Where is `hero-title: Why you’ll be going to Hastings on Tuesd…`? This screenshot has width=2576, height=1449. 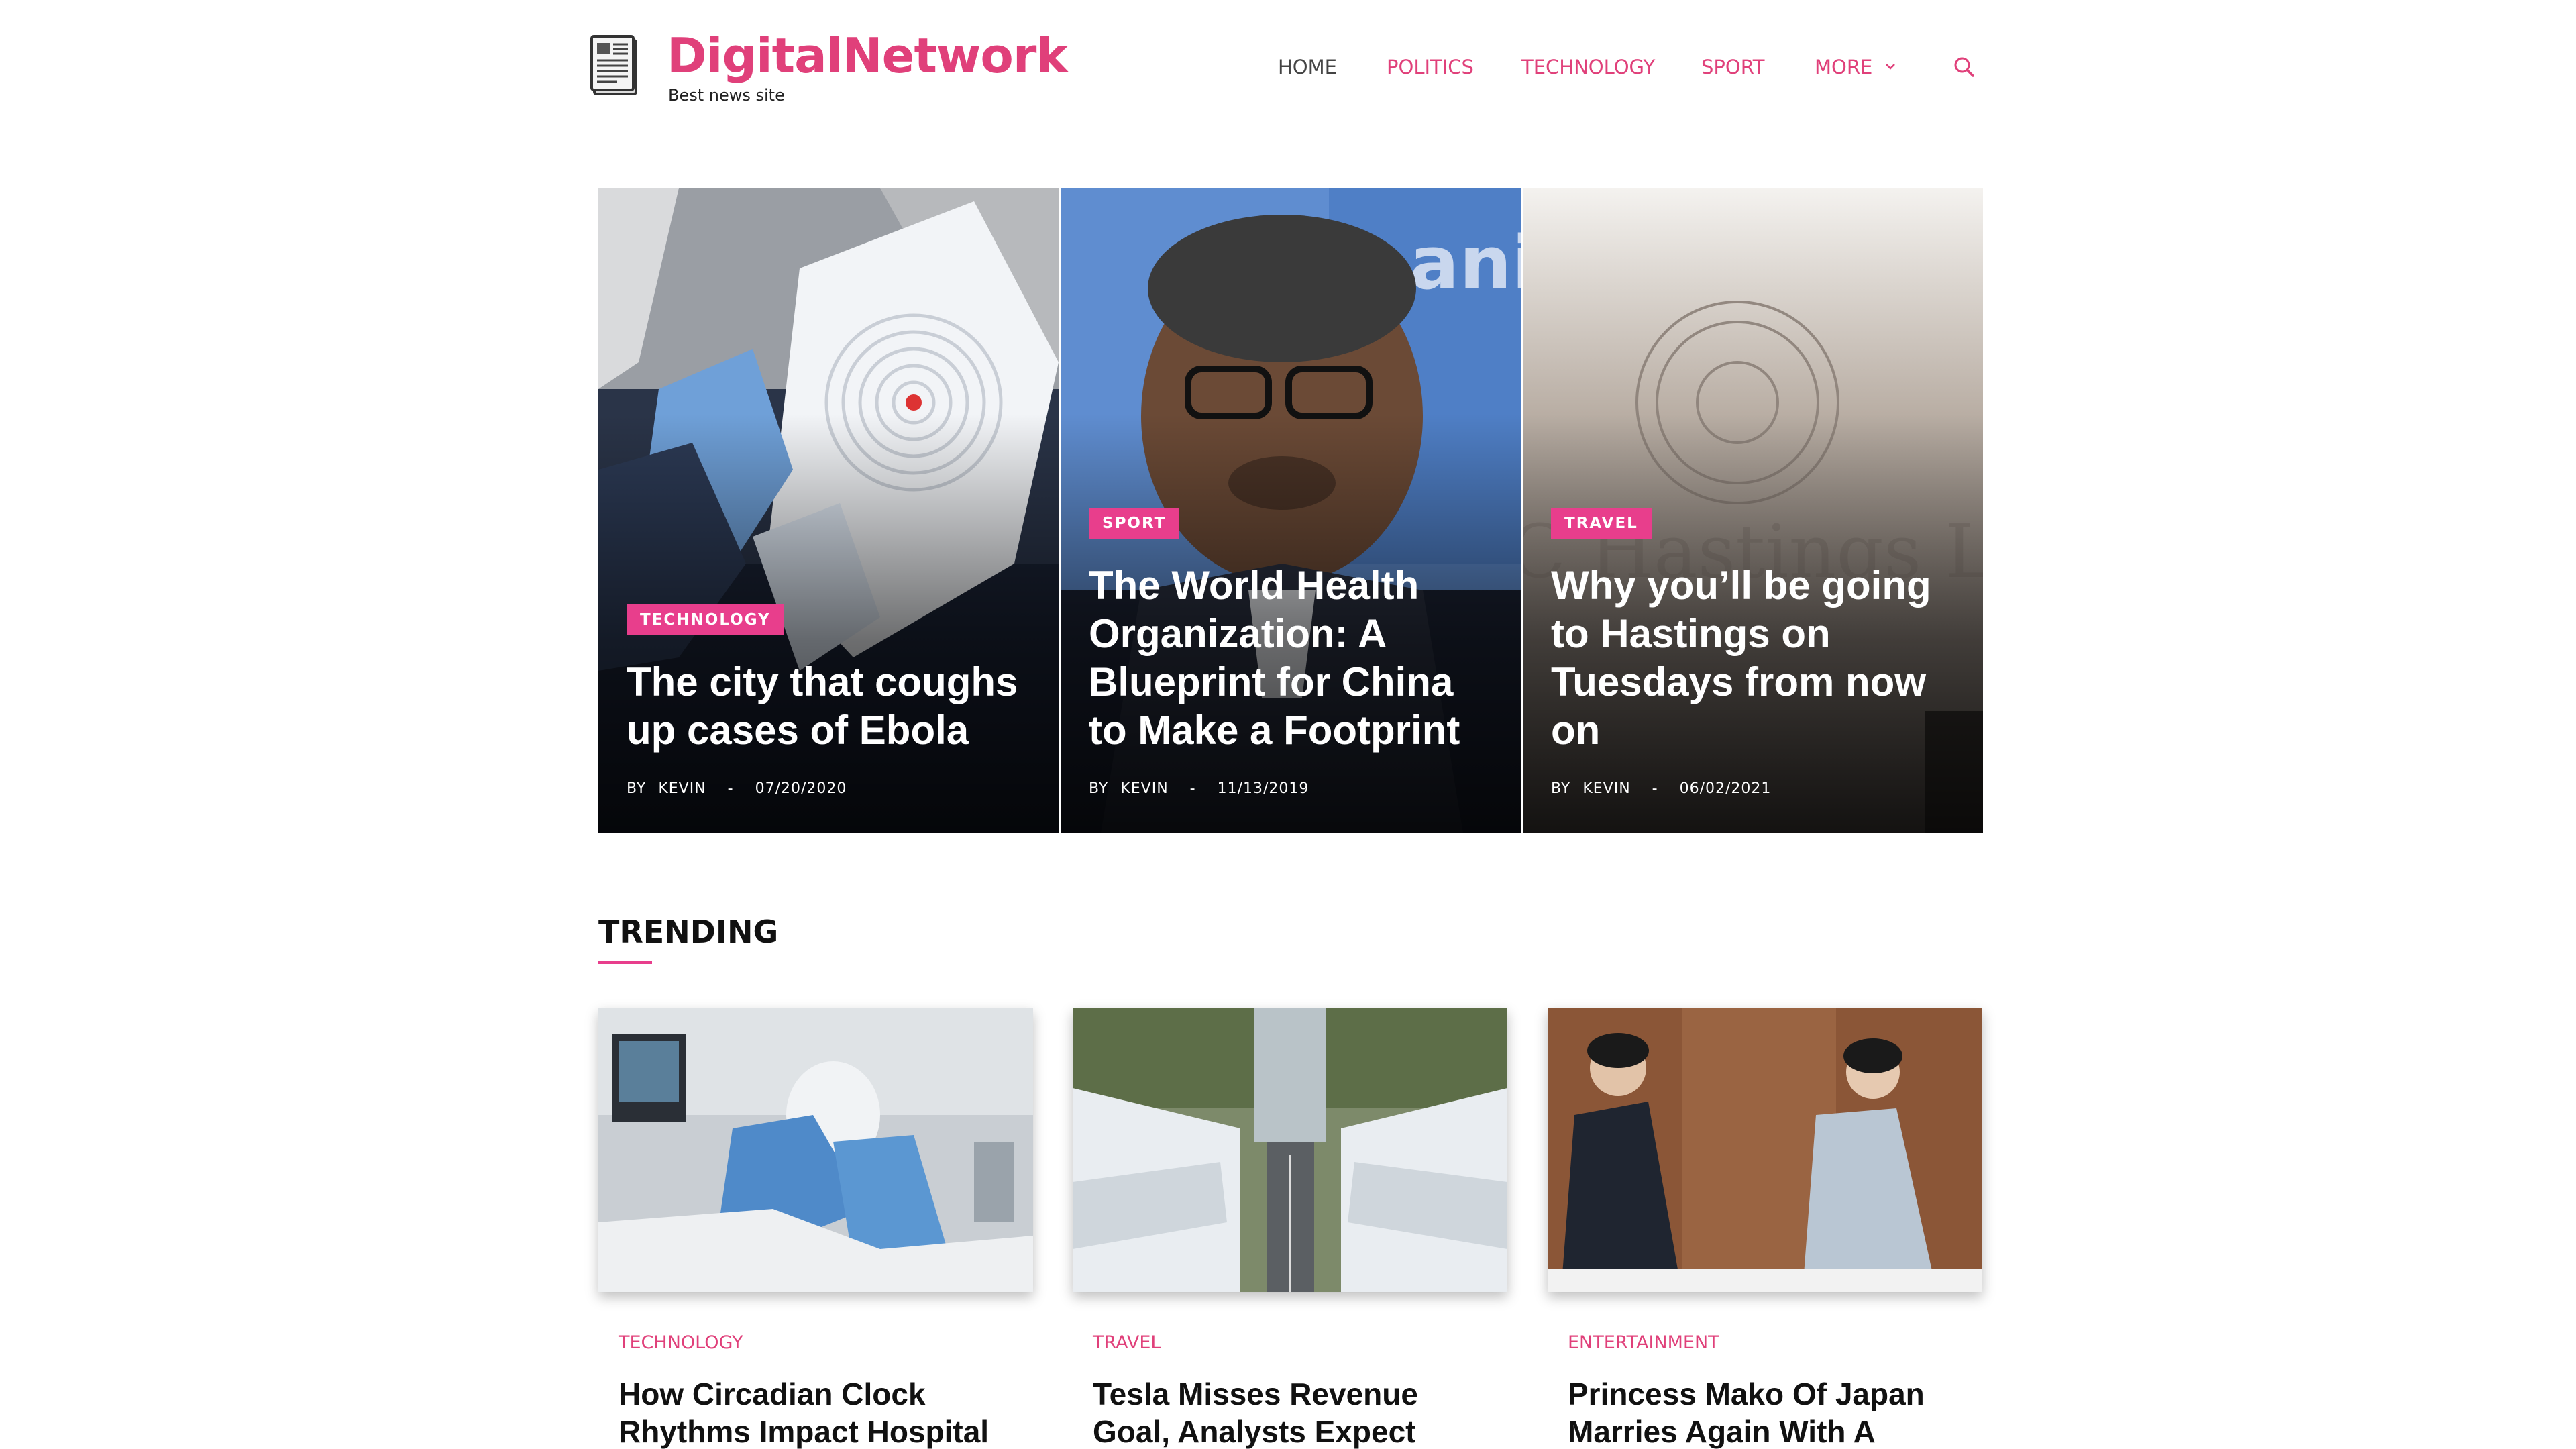
hero-title: Why you’ll be going to Hastings on Tuesd… is located at coordinates (1755, 658).